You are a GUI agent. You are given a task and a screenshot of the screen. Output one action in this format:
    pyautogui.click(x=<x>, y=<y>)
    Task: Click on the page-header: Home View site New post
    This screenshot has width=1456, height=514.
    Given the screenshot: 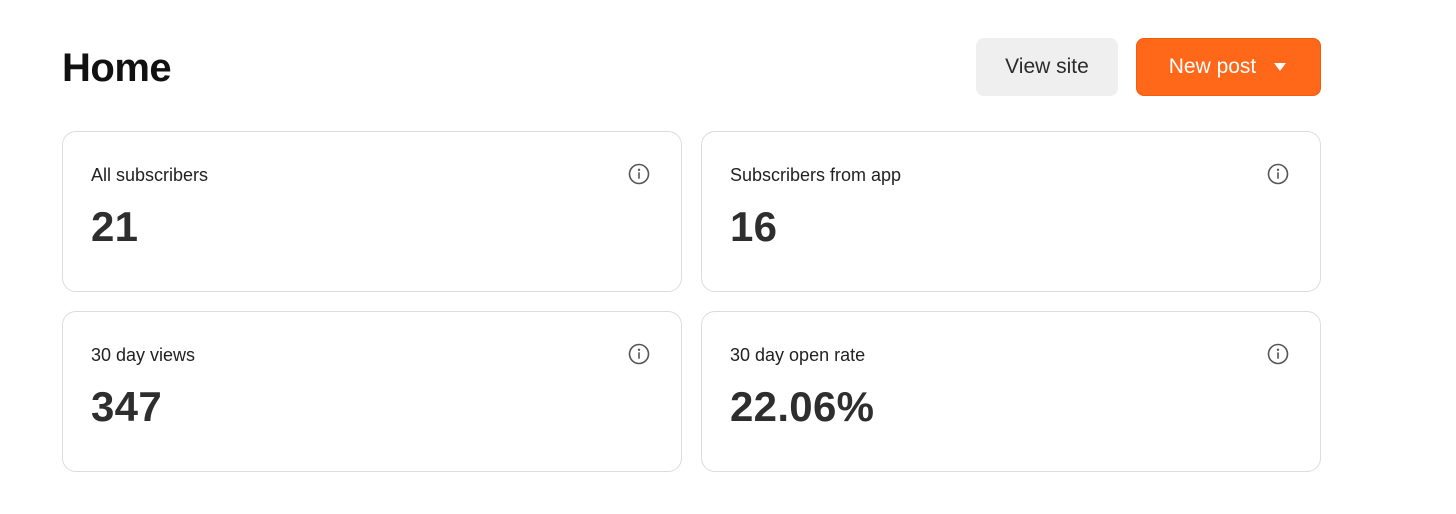 What is the action you would take?
    pyautogui.click(x=691, y=67)
    